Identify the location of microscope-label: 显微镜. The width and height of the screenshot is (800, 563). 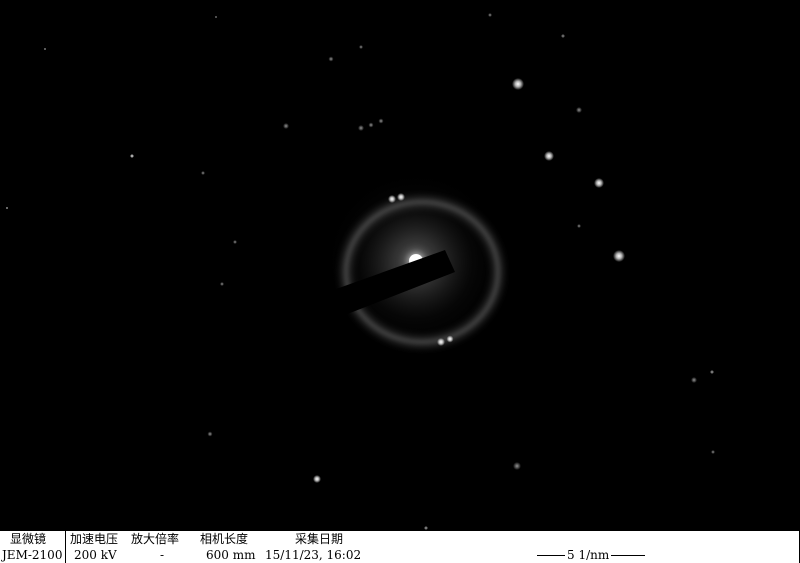
(28, 539).